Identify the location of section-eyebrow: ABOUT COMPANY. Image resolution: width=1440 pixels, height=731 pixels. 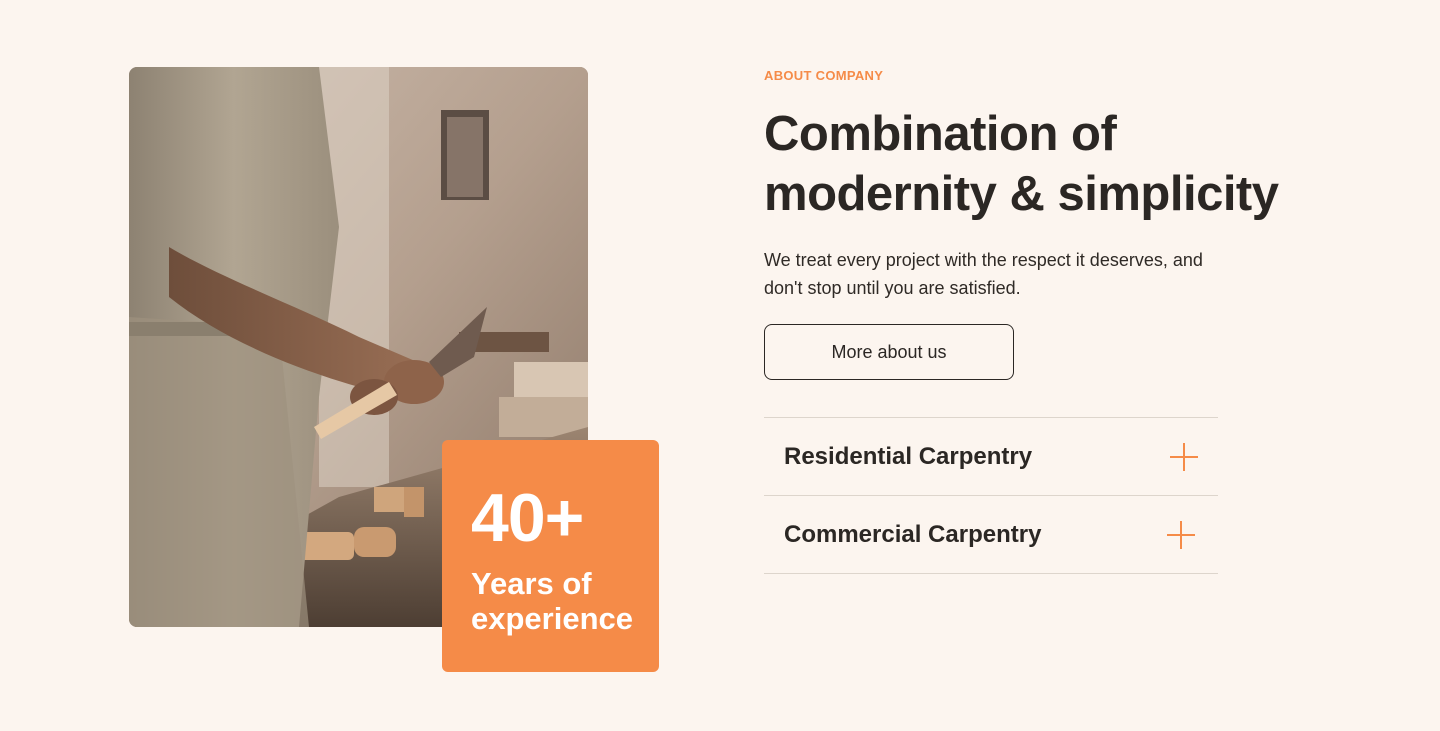
(824, 75).